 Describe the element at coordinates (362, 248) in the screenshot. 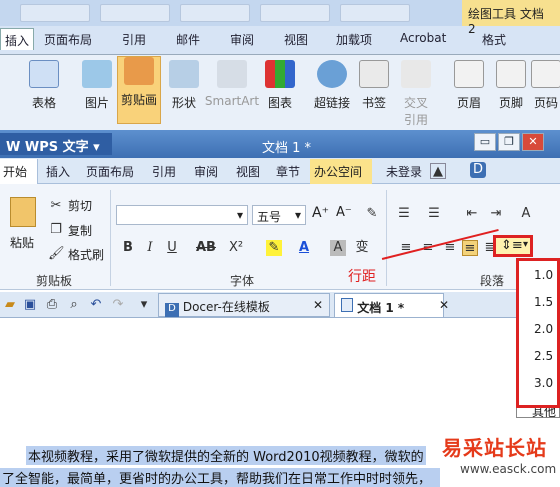

I see `phonetic-icon: 变` at that location.